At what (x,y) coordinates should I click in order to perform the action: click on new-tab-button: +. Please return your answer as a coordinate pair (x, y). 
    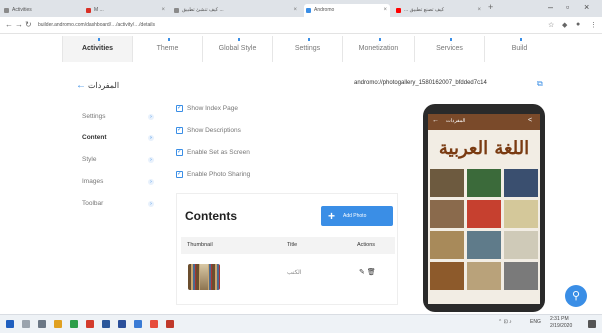
    Looking at the image, I should click on (490, 7).